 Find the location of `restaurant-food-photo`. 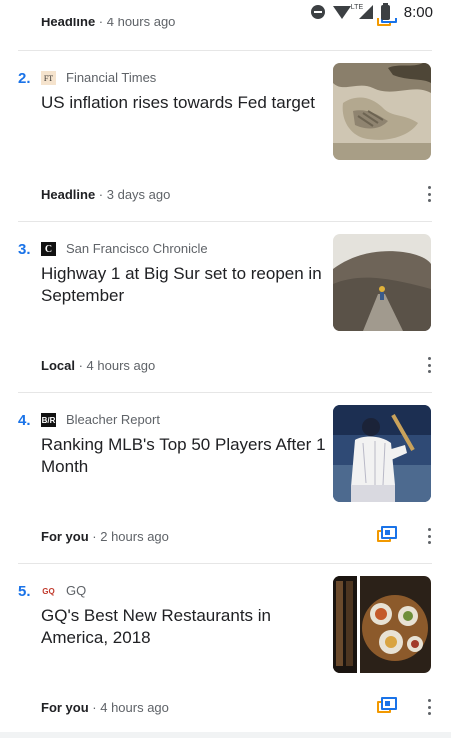

restaurant-food-photo is located at coordinates (382, 624).